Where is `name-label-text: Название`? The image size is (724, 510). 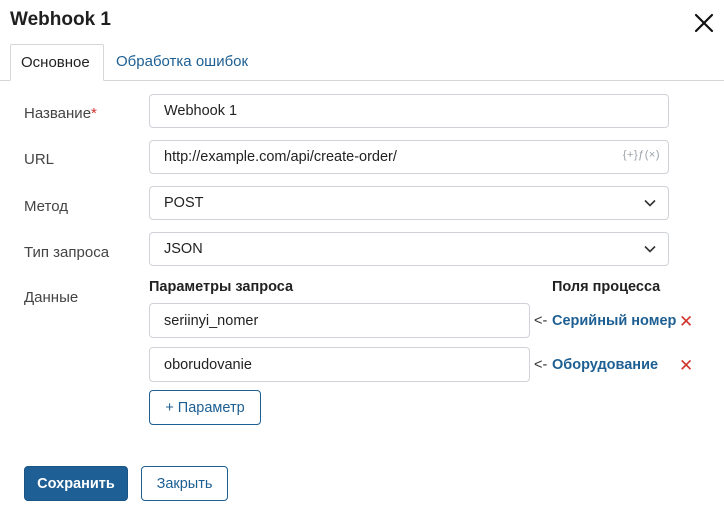 name-label-text: Название is located at coordinates (58, 113).